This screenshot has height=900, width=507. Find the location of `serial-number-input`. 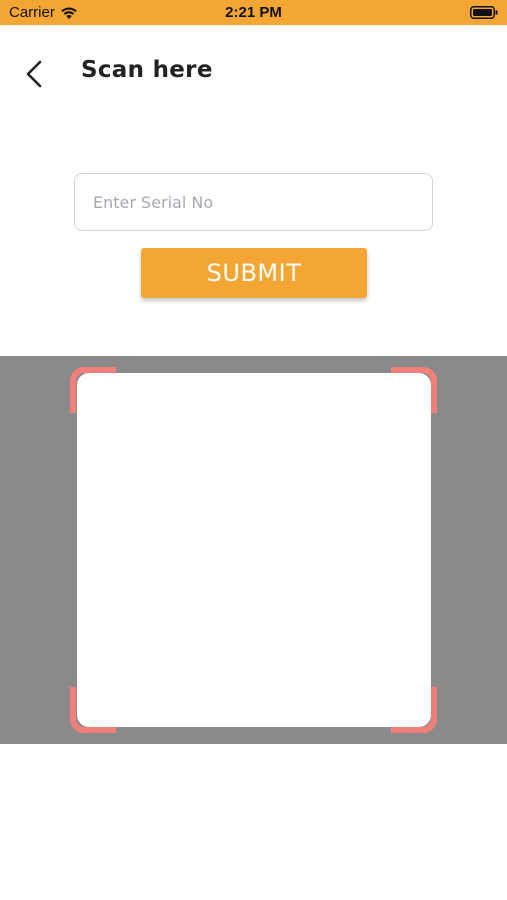

serial-number-input is located at coordinates (253, 202).